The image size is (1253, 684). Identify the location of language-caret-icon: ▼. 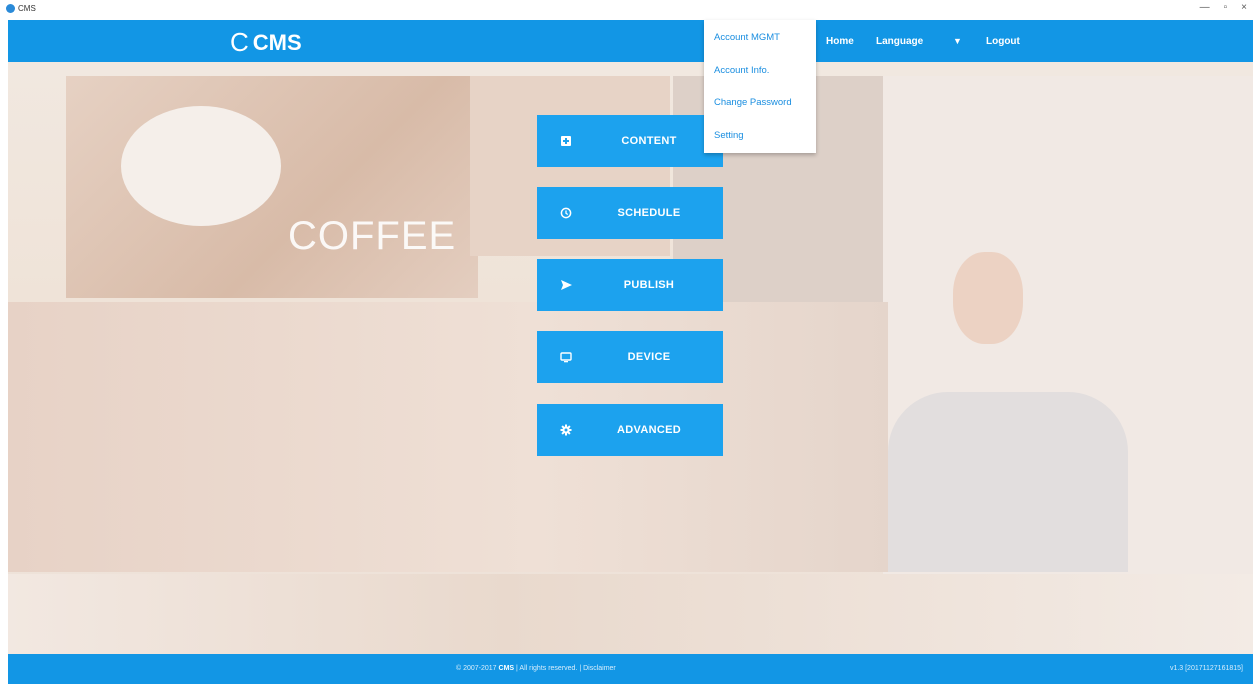
(957, 41).